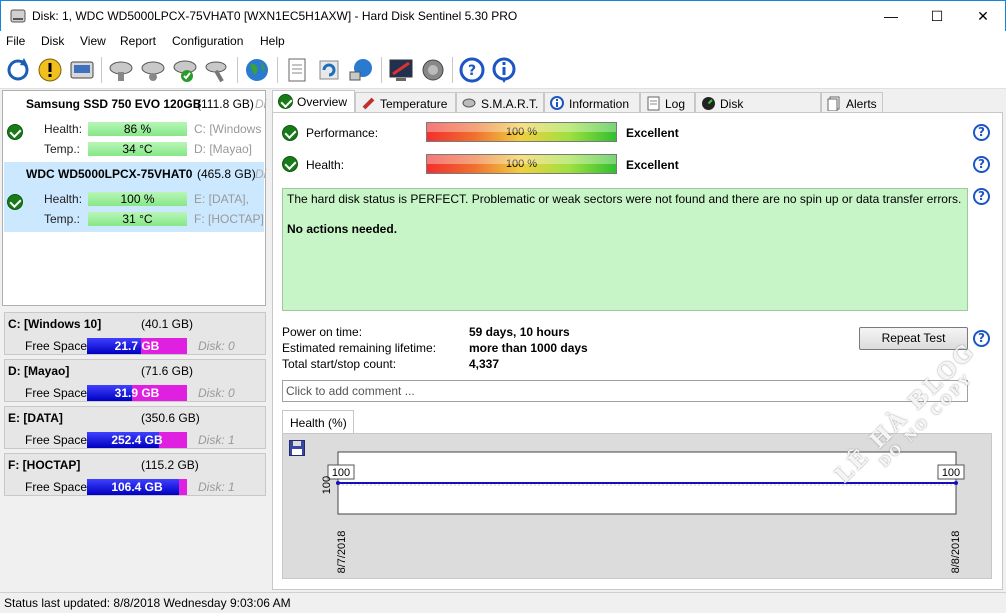 Image resolution: width=1006 pixels, height=613 pixels. Describe the element at coordinates (55, 324) in the screenshot. I see `volume-name: C: [Windows 10]` at that location.